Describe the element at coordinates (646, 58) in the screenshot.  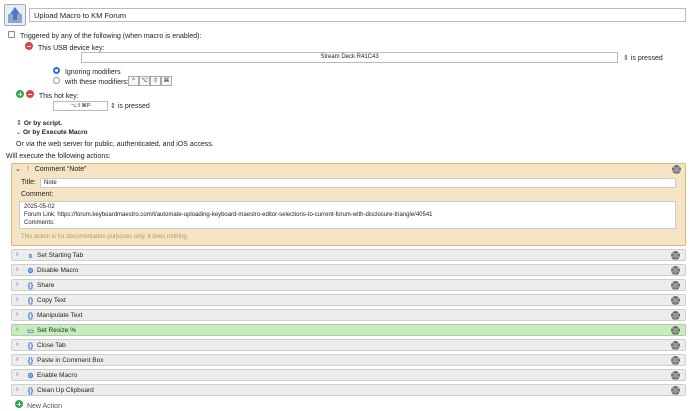
I see `usb-condition-label: is pressed` at that location.